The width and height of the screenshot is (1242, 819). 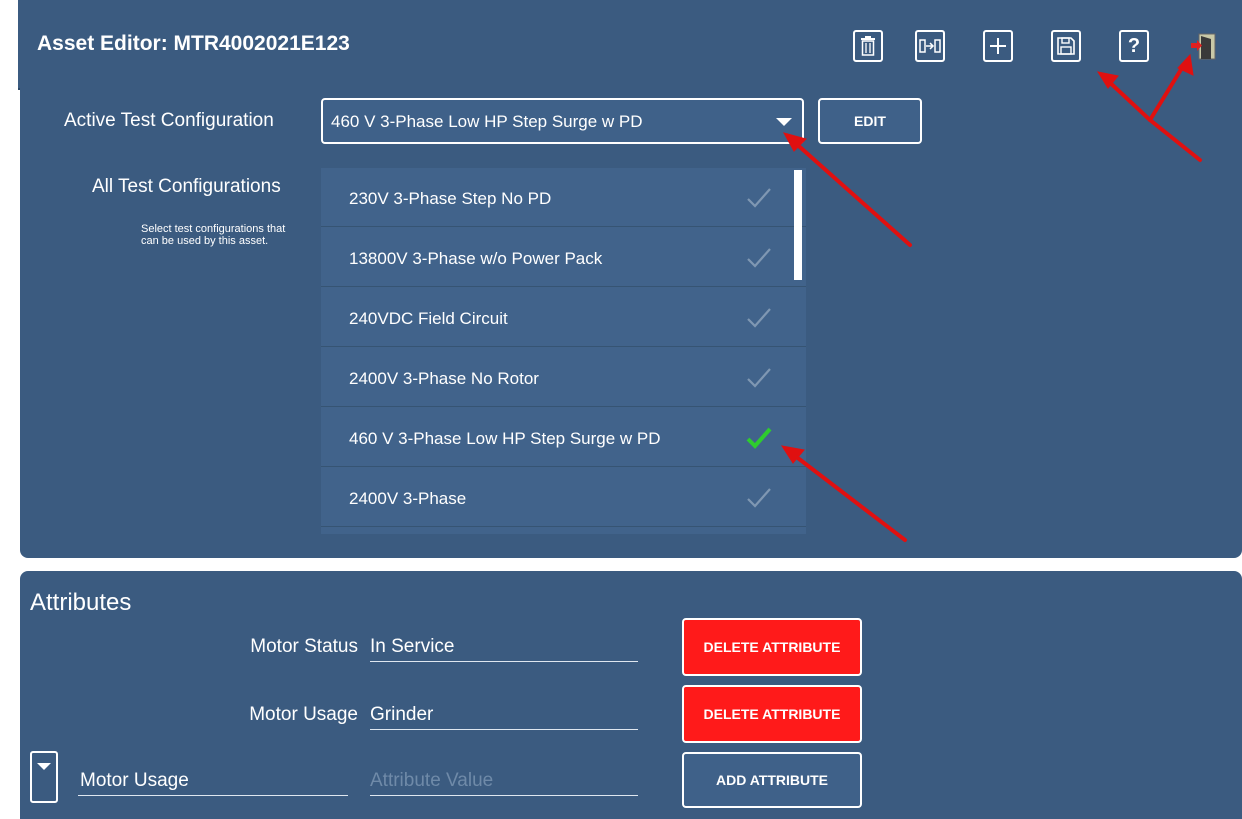 I want to click on active-config-label: Active Test Configuration, so click(x=169, y=120).